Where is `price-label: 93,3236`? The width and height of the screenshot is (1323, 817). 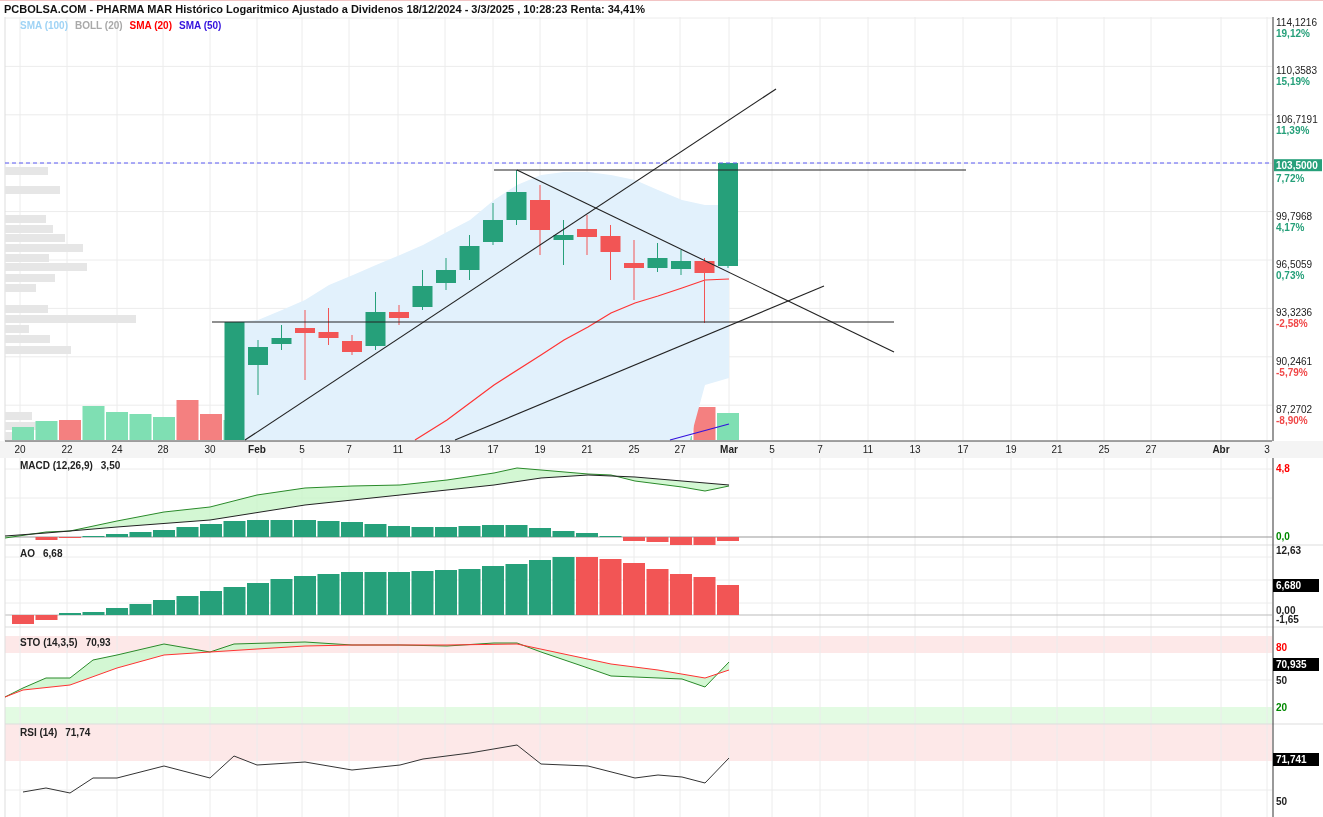
price-label: 93,3236 is located at coordinates (1294, 313).